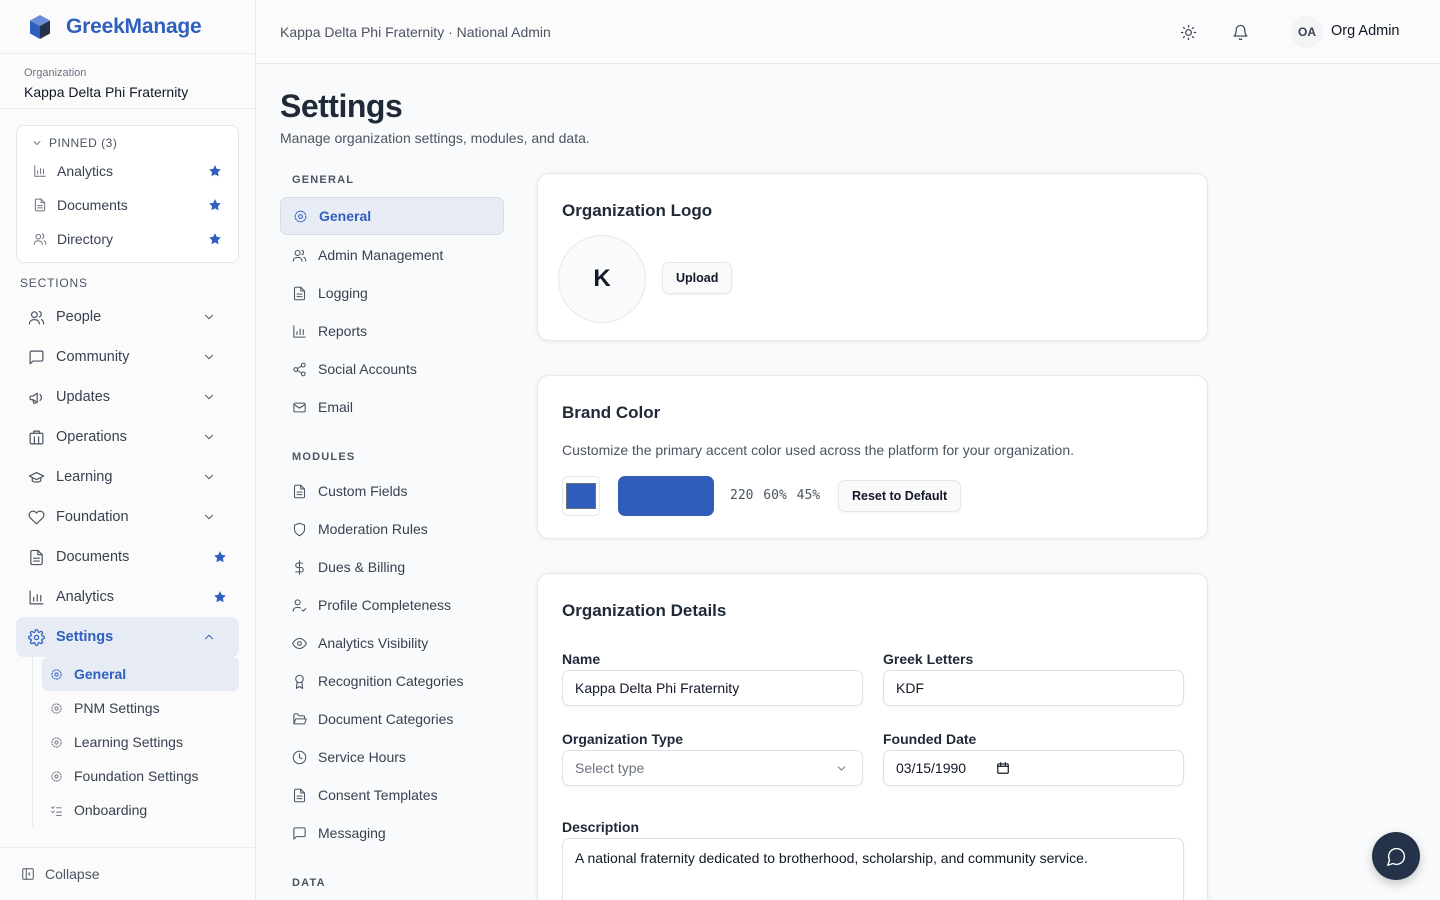  I want to click on message-square-icon, so click(299, 833).